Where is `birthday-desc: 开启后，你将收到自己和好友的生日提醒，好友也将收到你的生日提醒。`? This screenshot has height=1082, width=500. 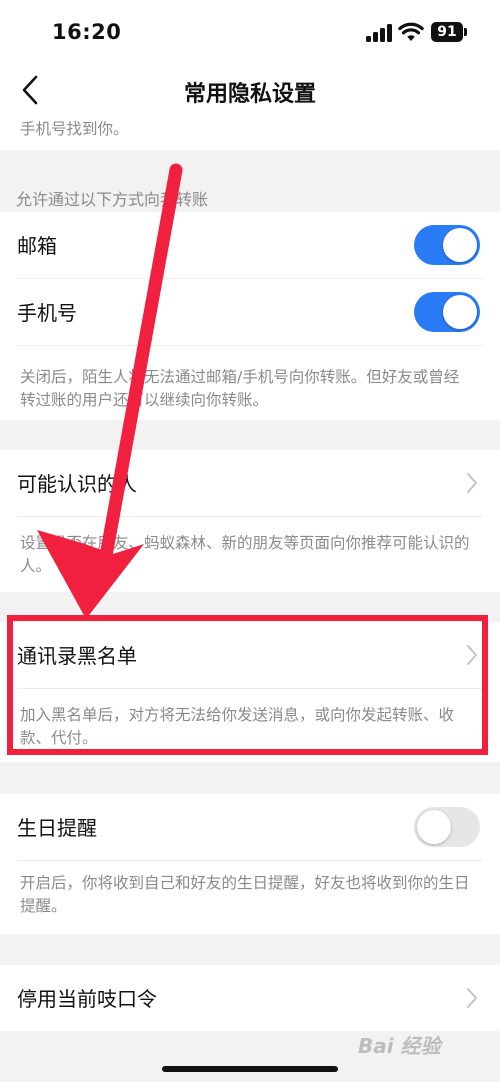
birthday-desc: 开启后，你将收到自己和好友的生日提醒，好友也将收到你的生日提醒。 is located at coordinates (245, 894).